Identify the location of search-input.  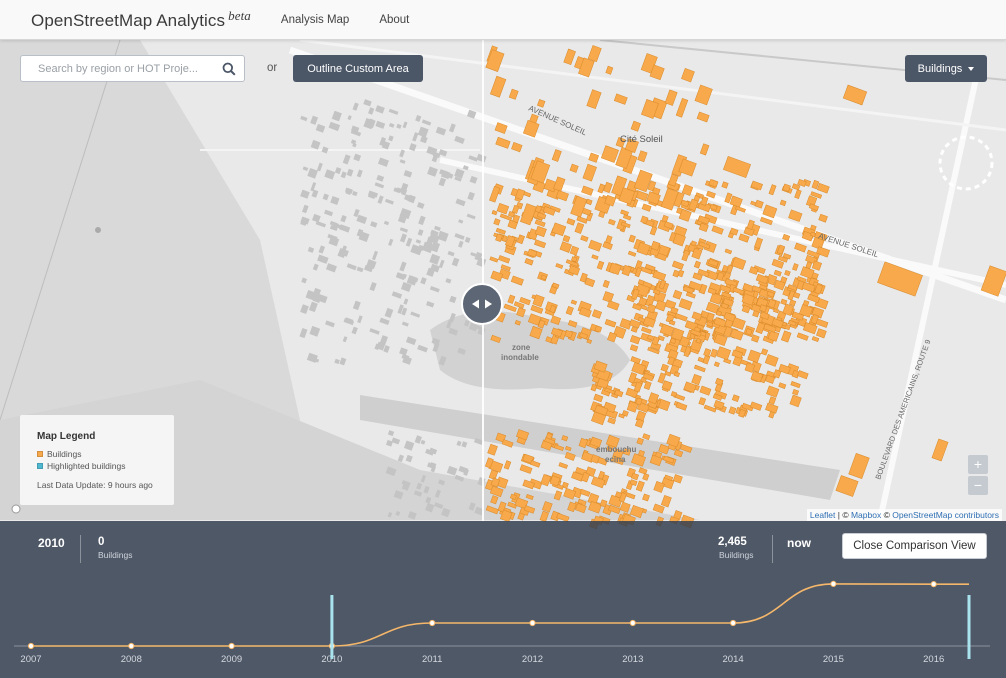
(133, 68).